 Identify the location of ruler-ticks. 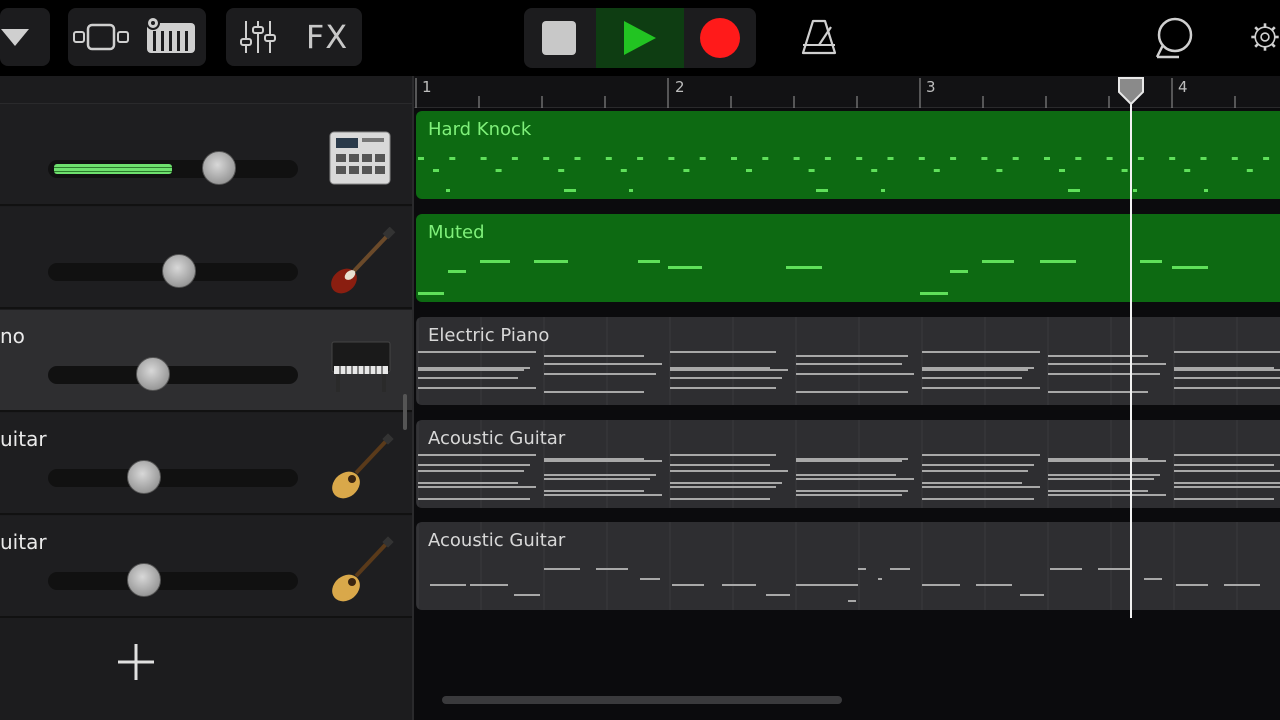
(825, 93).